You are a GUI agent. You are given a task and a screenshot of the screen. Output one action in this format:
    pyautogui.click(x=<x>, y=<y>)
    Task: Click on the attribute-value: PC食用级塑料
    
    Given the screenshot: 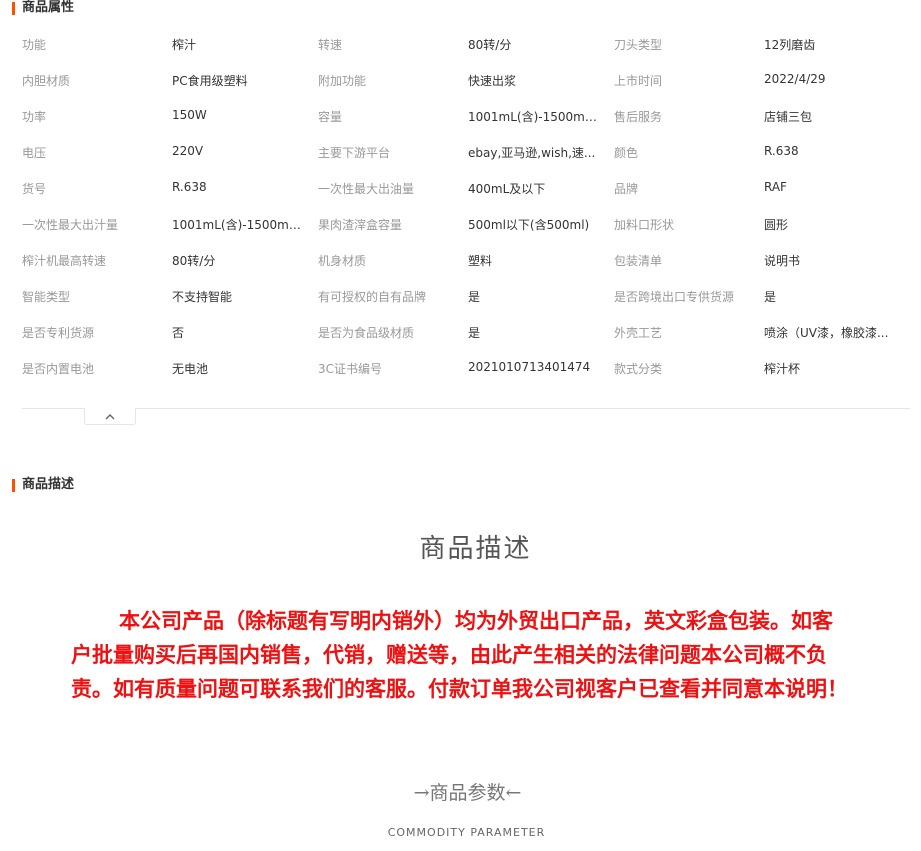 What is the action you would take?
    pyautogui.click(x=210, y=81)
    